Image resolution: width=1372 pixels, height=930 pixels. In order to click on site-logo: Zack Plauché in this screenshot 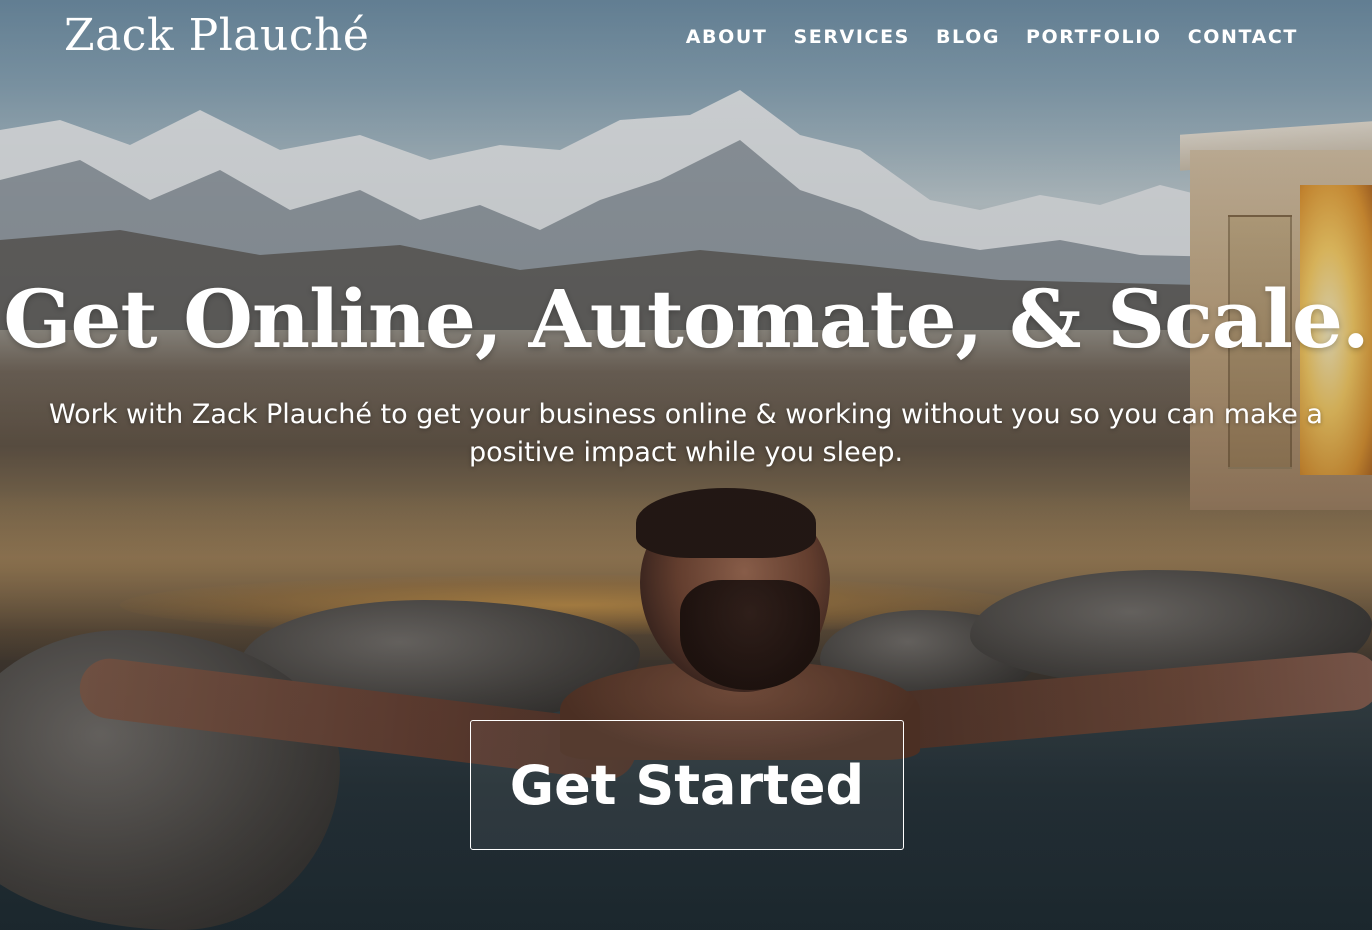, I will do `click(216, 35)`.